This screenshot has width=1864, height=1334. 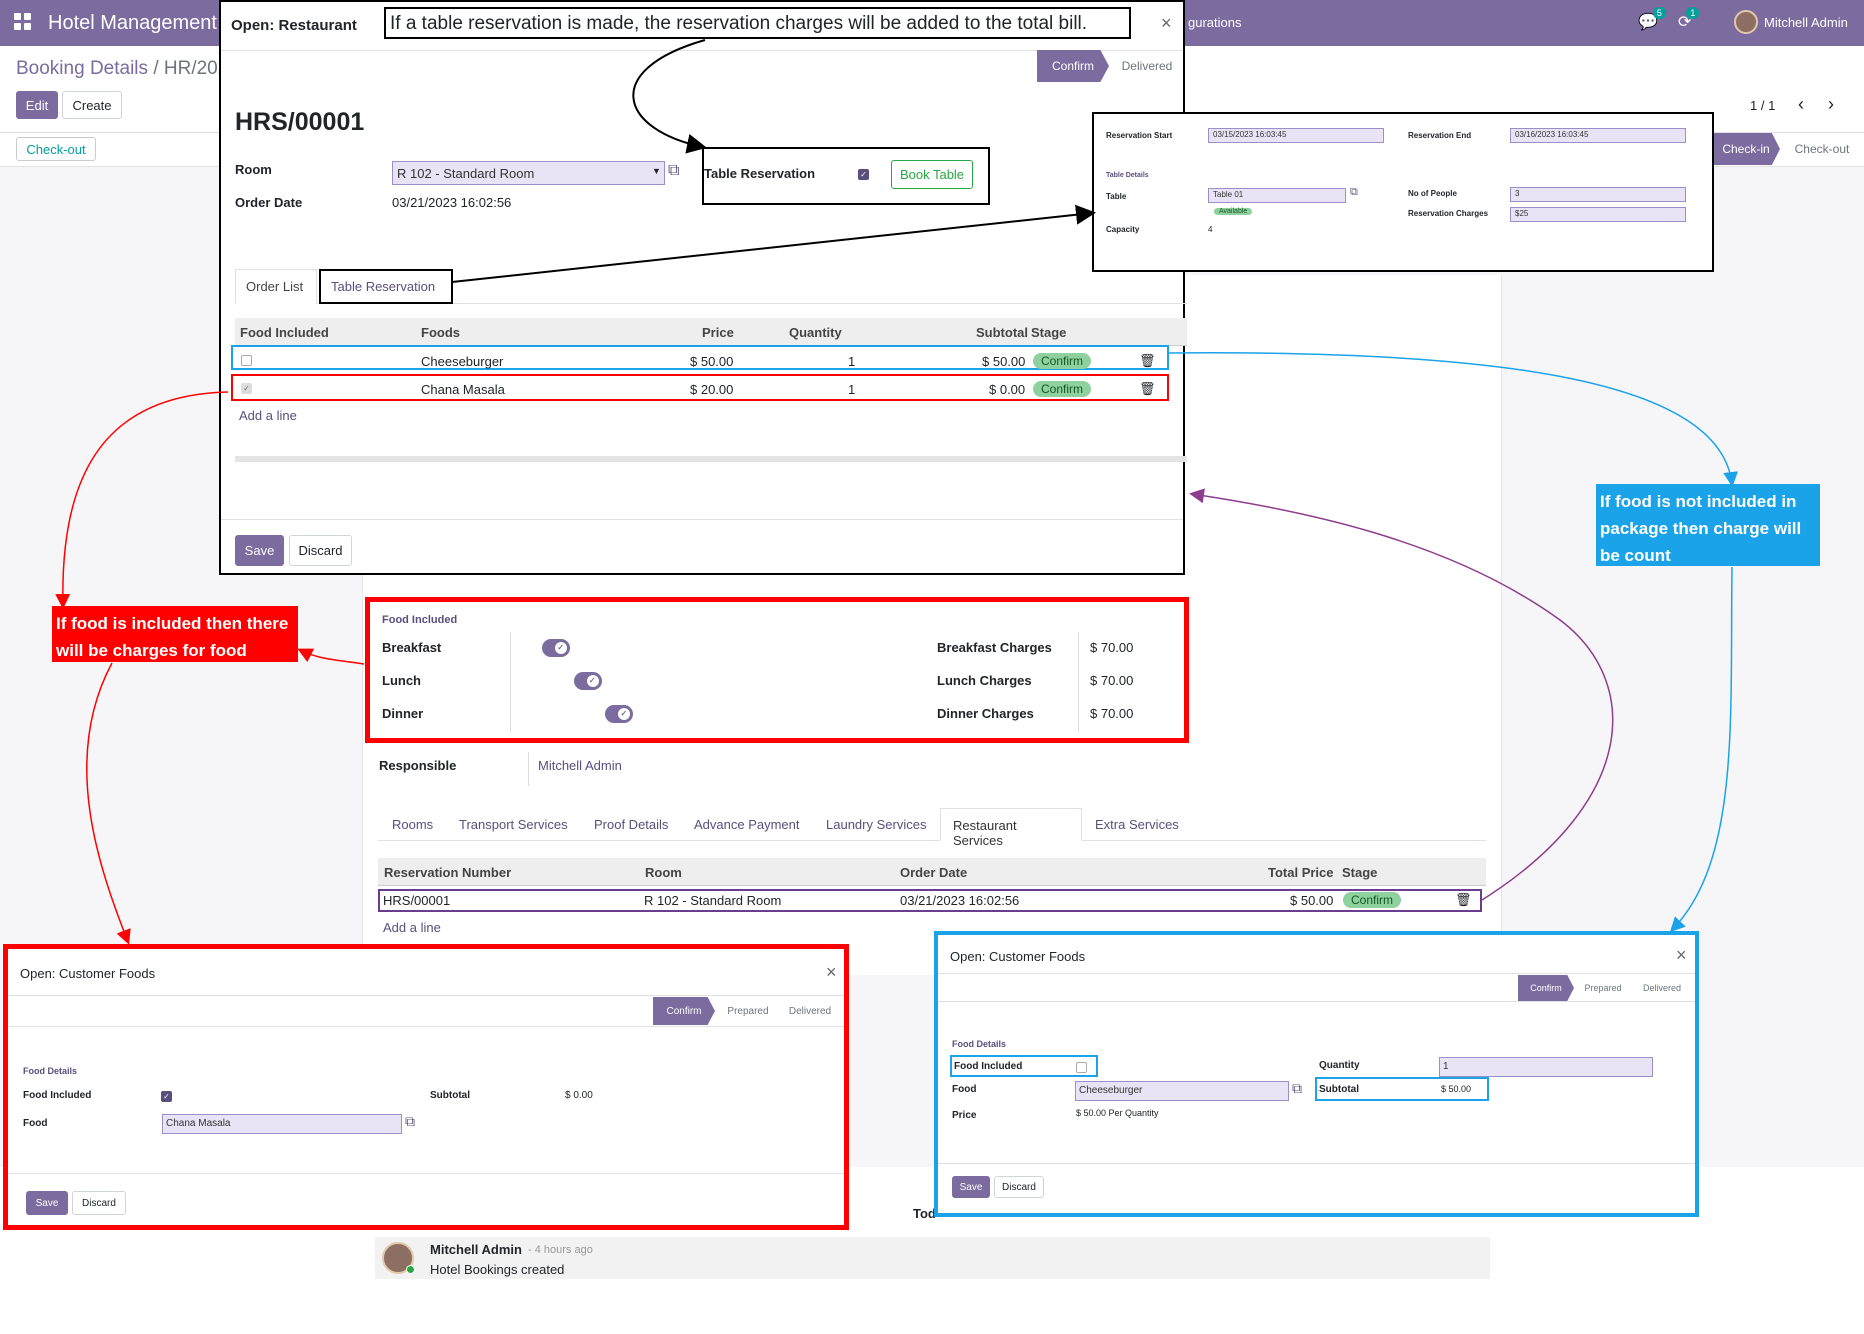 What do you see at coordinates (1701, 749) in the screenshot?
I see `arrow-annotation-to-right-dialog` at bounding box center [1701, 749].